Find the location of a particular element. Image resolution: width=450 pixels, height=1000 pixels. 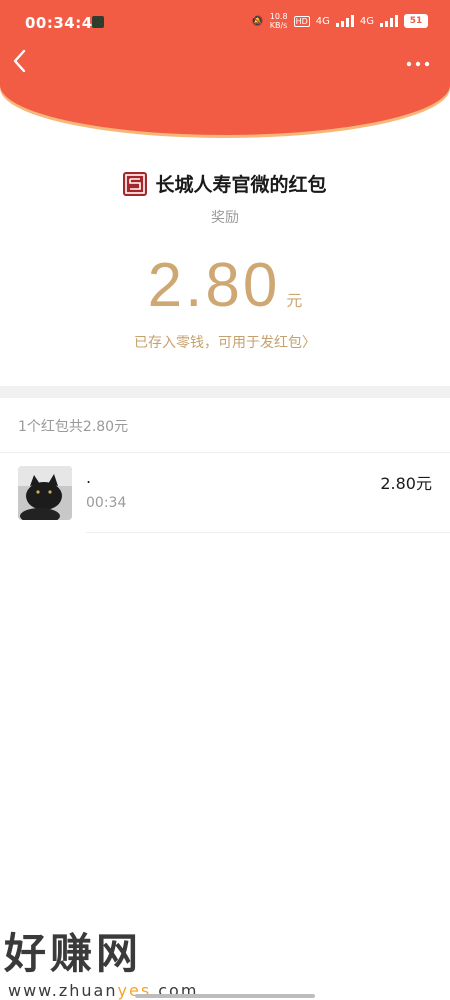

speed-unit: KB/s is located at coordinates (278, 25).